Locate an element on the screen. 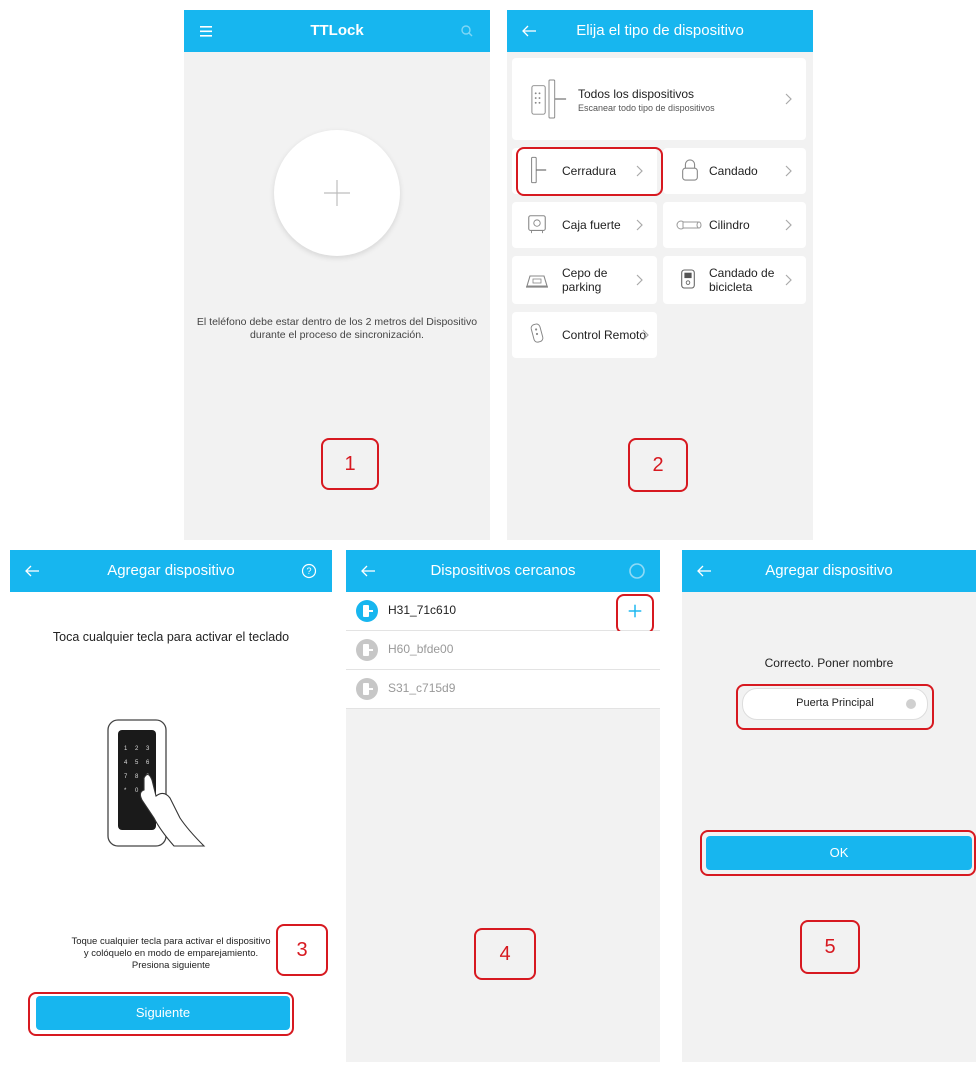 The width and height of the screenshot is (976, 1072). page-title: Elija el tipo de dispositivo is located at coordinates (660, 30).